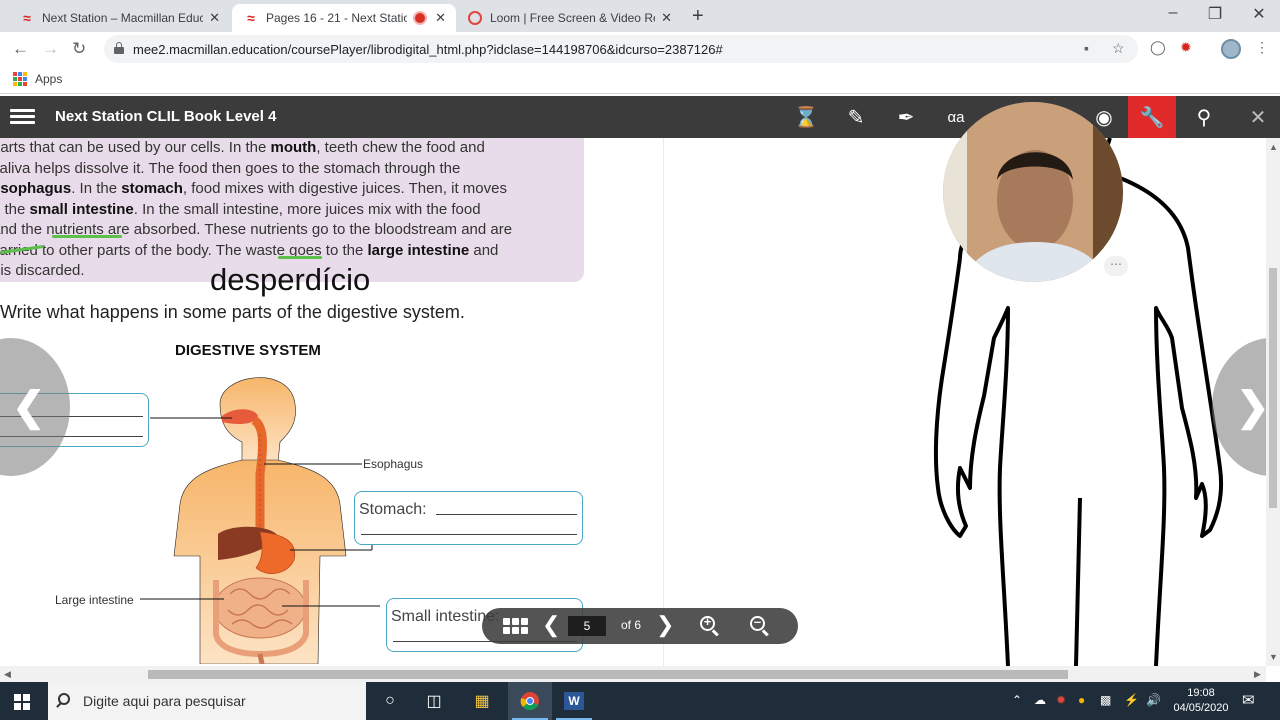  I want to click on volume-icon: 🔊, so click(1153, 700).